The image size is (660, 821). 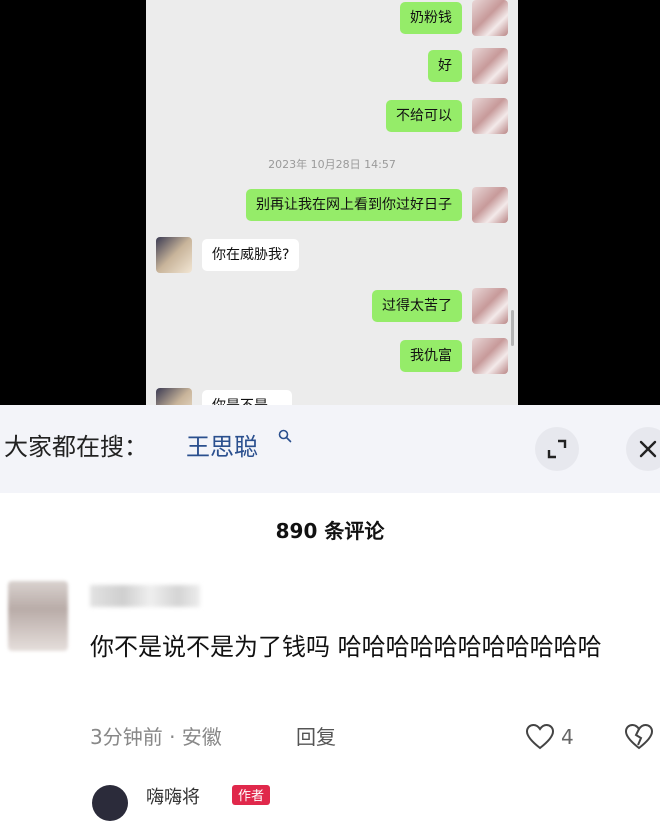 I want to click on like-button: 4, so click(x=549, y=737).